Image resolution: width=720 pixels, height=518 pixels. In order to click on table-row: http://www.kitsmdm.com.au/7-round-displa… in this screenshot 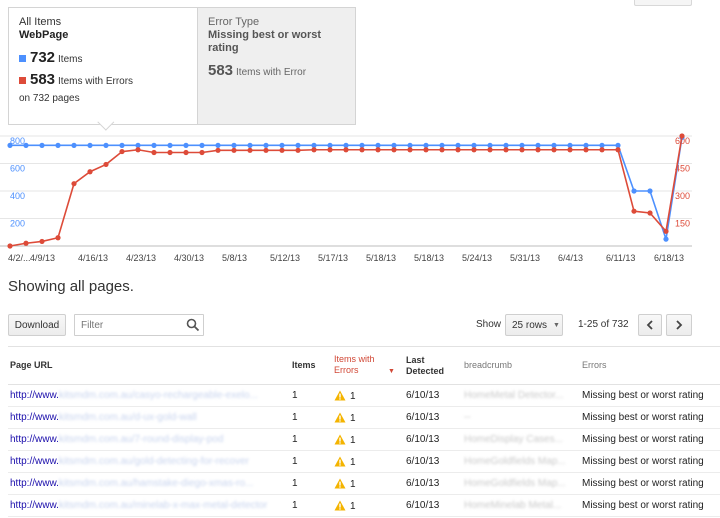, I will do `click(364, 439)`.